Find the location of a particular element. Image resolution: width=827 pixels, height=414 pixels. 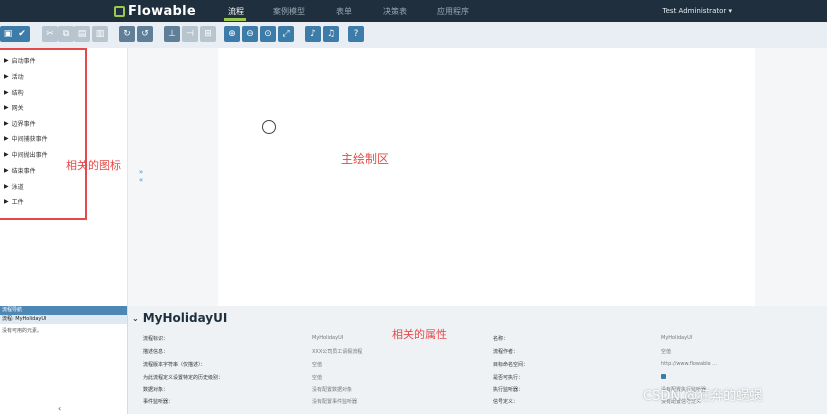

prop-value: XXX公司员工请假流程 is located at coordinates (337, 351).